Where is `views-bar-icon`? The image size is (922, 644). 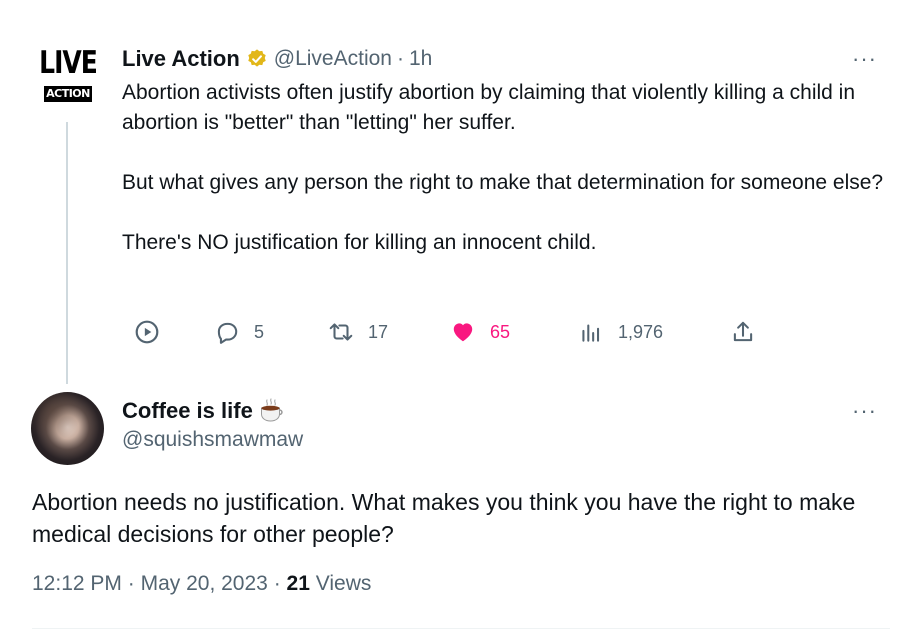 views-bar-icon is located at coordinates (591, 333).